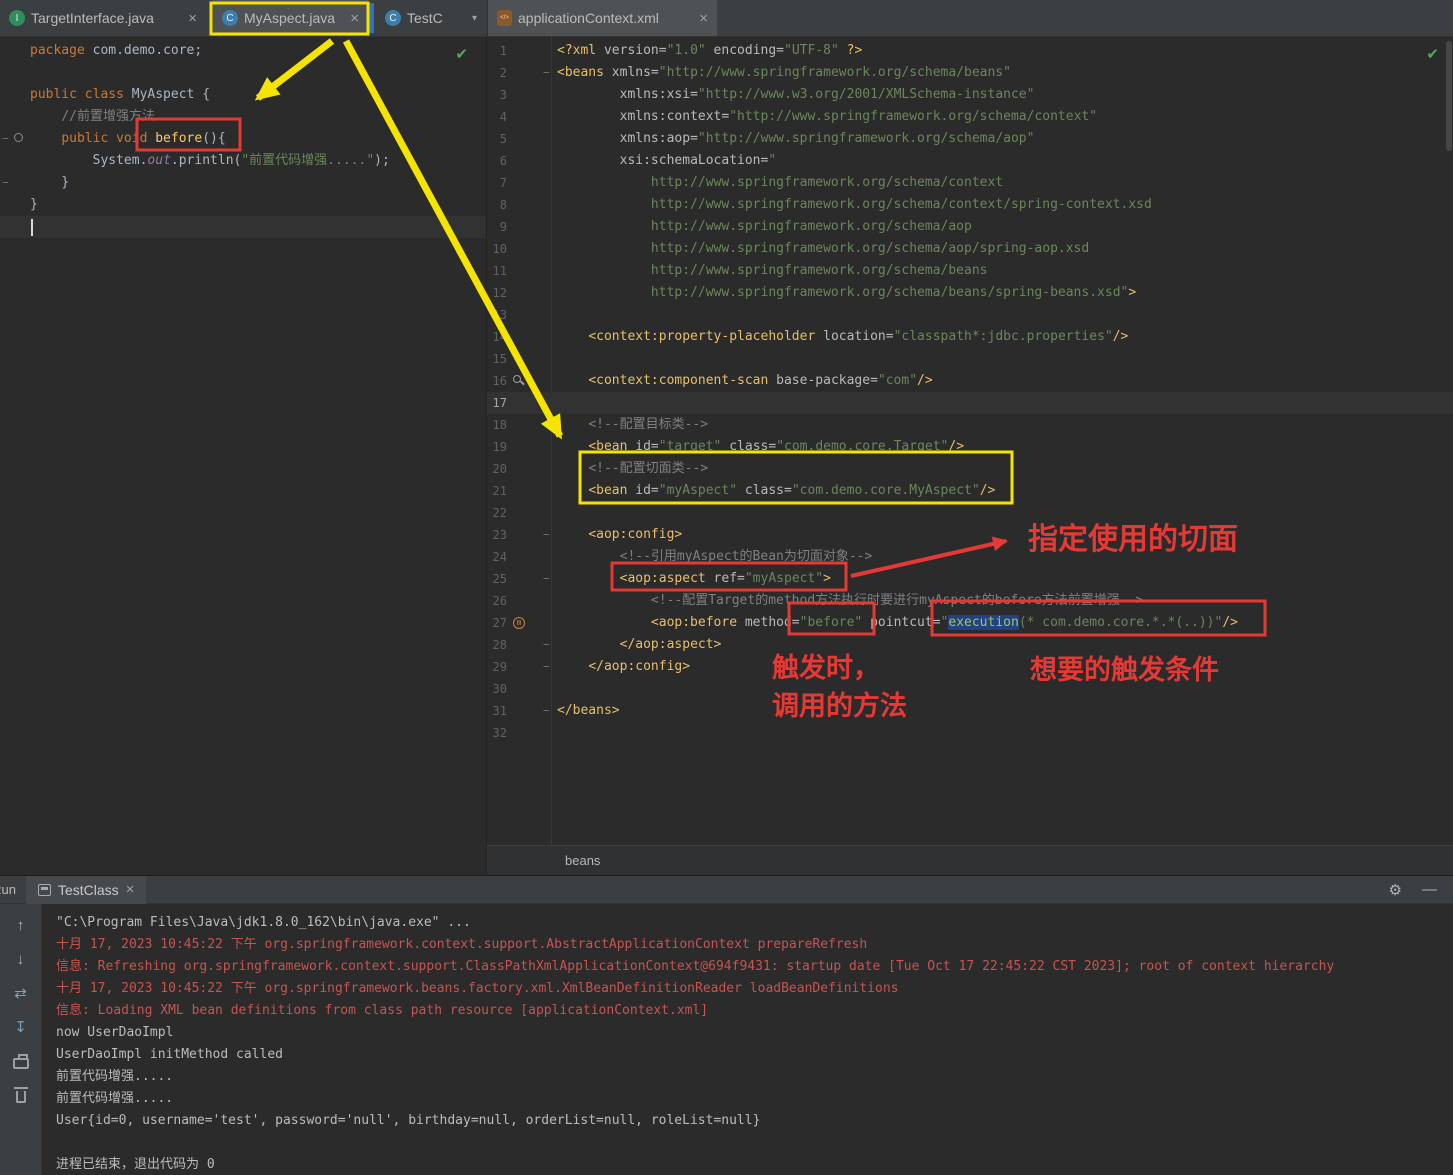  Describe the element at coordinates (499, 623) in the screenshot. I see `line-number: 27` at that location.